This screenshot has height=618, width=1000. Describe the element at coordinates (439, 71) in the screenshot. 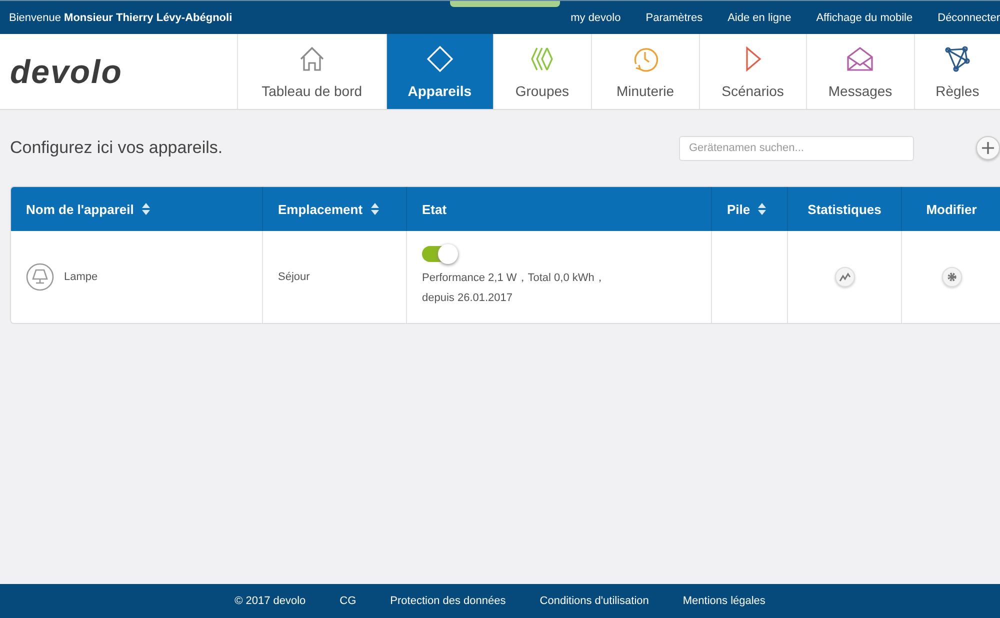

I see `nav-tab: Appareils` at that location.